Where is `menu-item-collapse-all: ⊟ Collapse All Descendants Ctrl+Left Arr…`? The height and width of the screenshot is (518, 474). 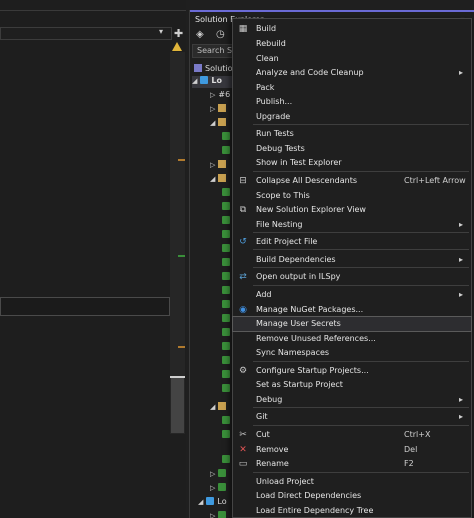 menu-item-collapse-all: ⊟ Collapse All Descendants Ctrl+Left Arr… is located at coordinates (352, 181).